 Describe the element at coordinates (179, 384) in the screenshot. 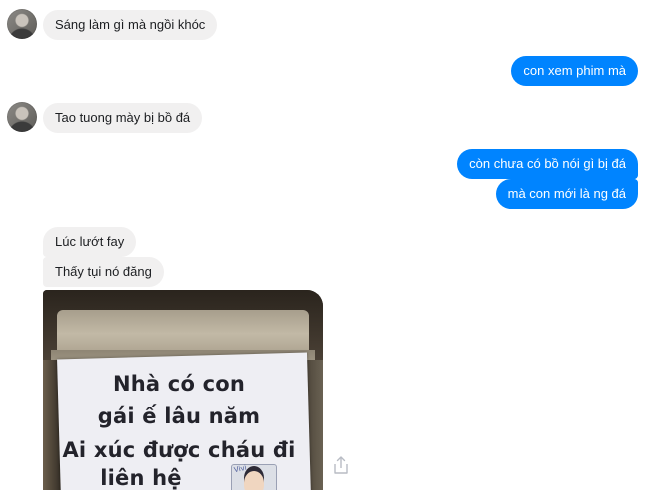

I see `photo-sign-text: Nhà có con` at that location.